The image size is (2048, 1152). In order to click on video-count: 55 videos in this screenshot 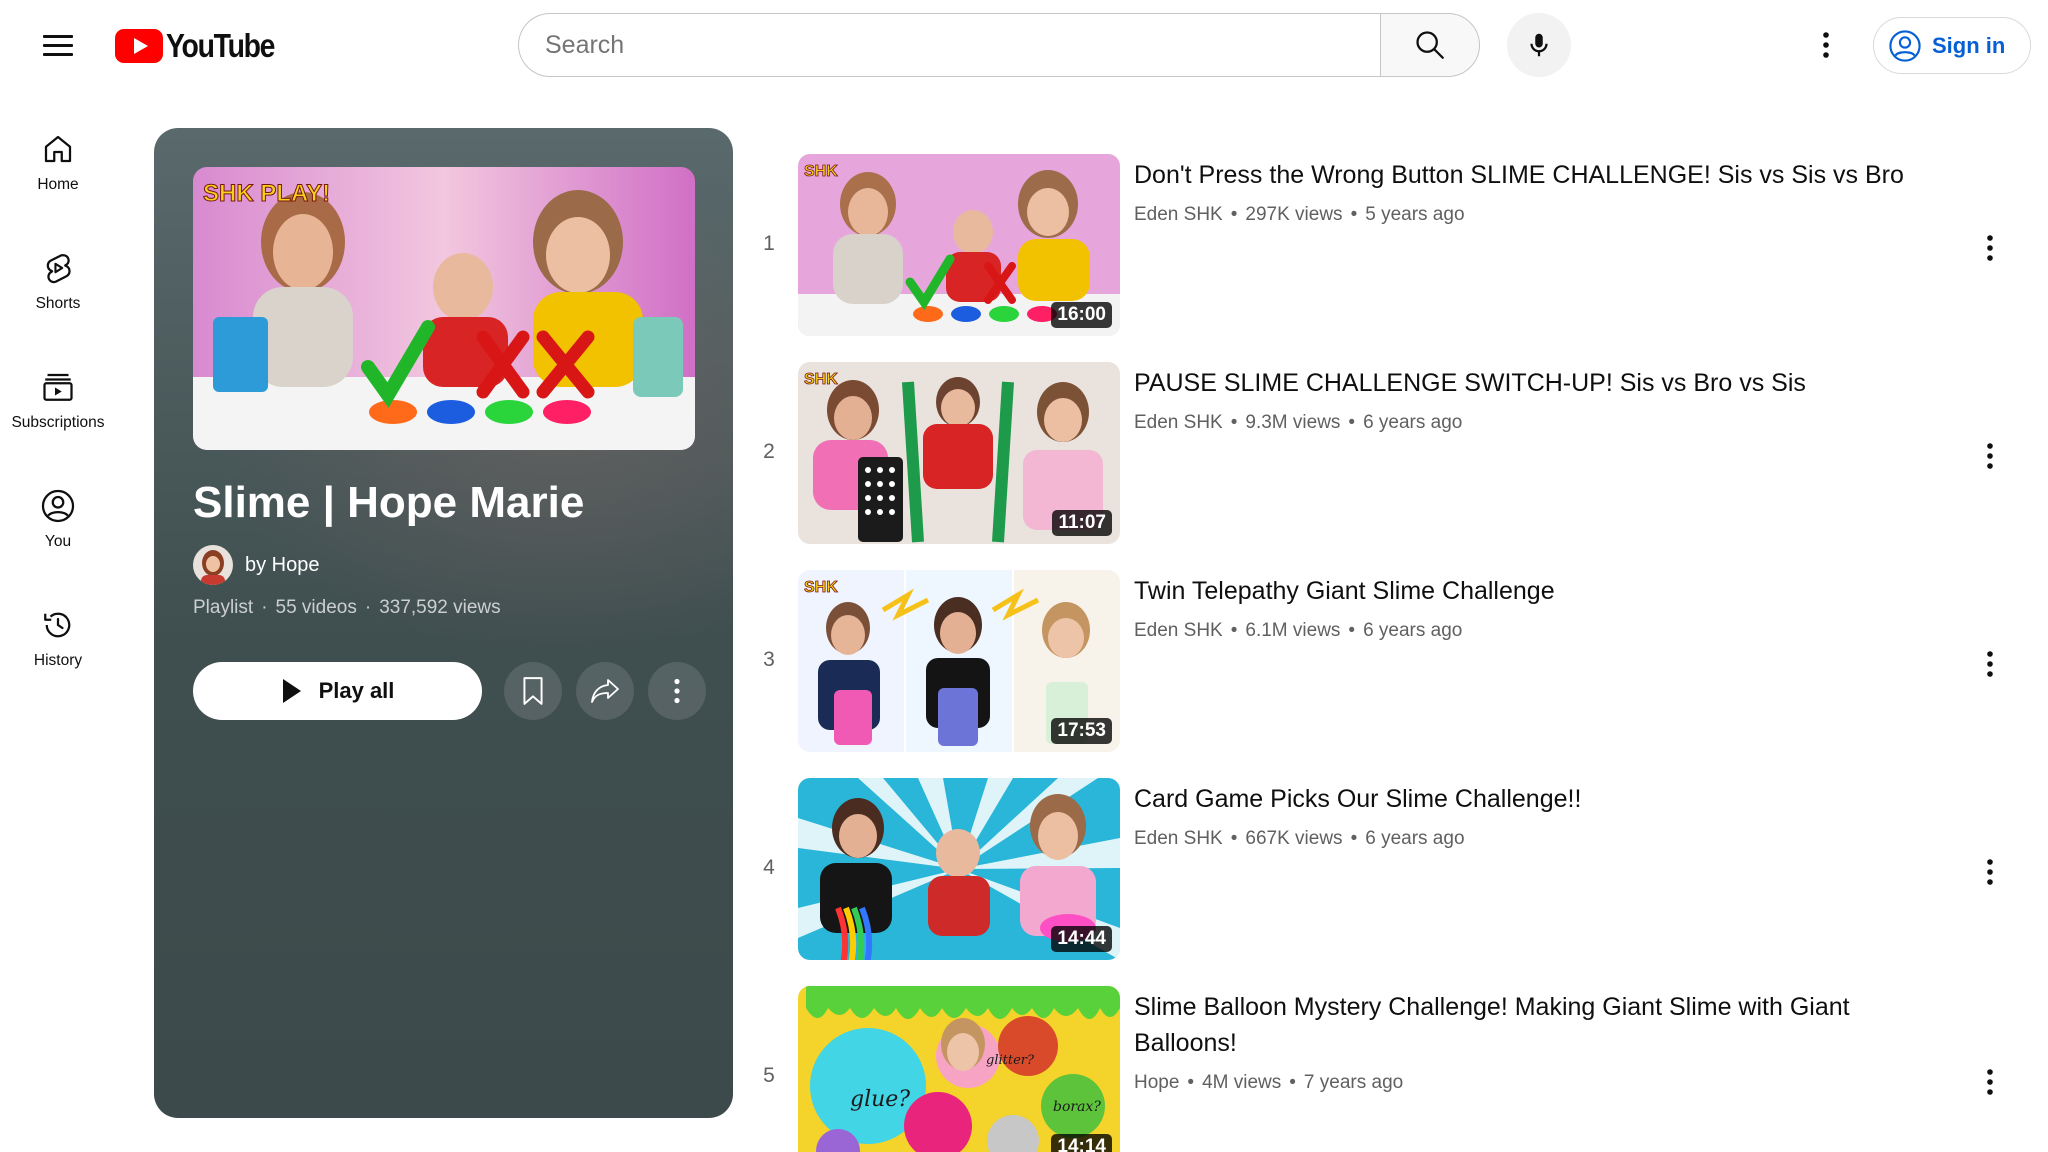, I will do `click(316, 607)`.